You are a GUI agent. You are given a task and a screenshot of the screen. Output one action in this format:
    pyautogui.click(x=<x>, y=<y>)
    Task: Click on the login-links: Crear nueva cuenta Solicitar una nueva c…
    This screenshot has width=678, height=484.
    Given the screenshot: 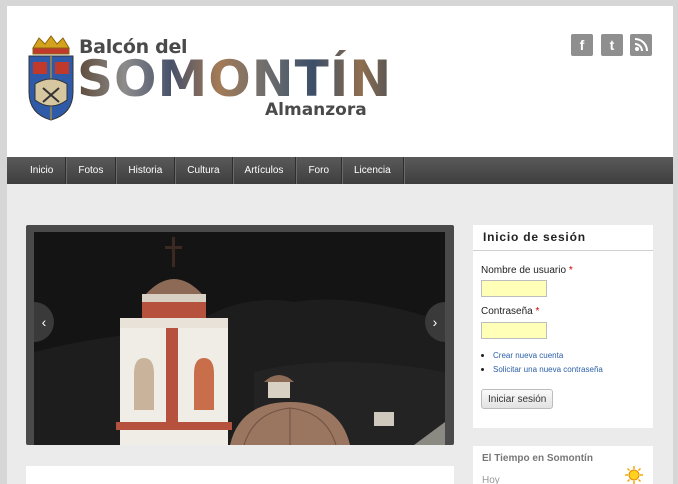 What is the action you would take?
    pyautogui.click(x=542, y=365)
    